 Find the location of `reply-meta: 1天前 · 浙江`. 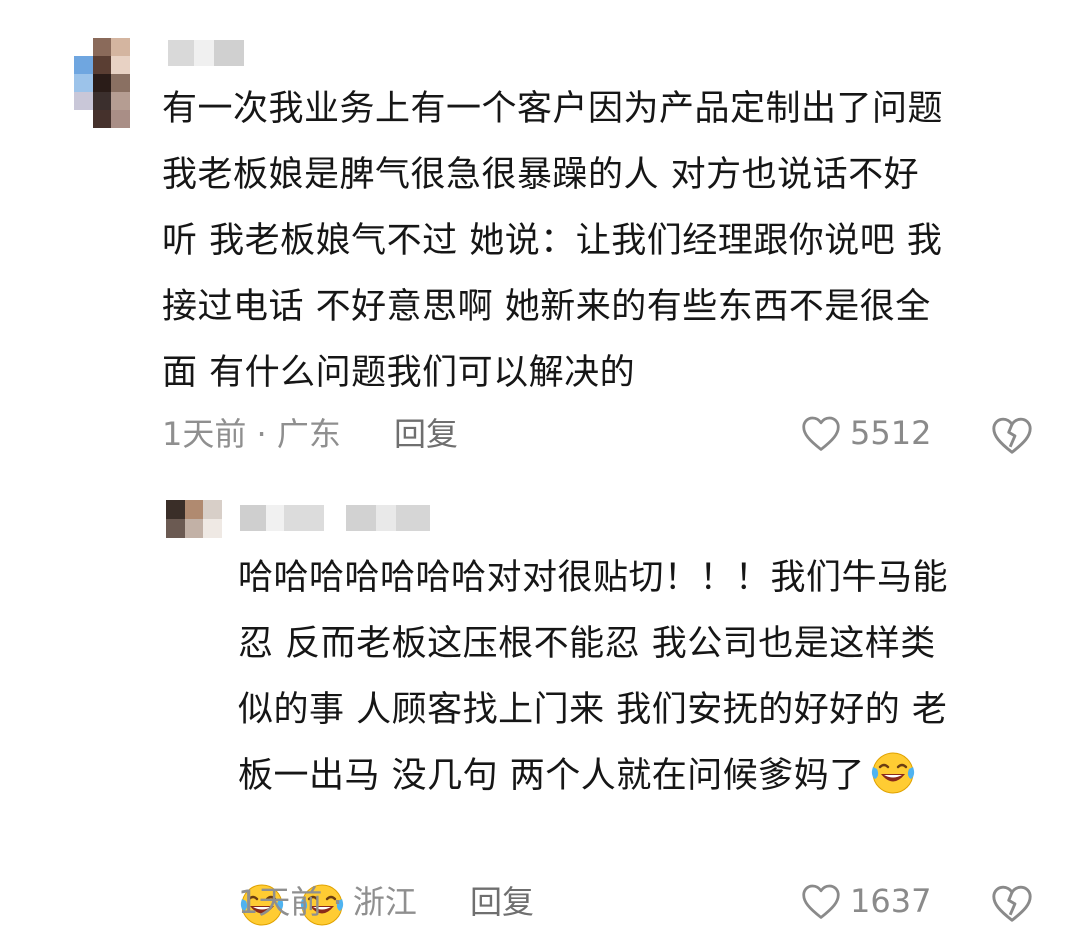

reply-meta: 1天前 · 浙江 is located at coordinates (327, 902).